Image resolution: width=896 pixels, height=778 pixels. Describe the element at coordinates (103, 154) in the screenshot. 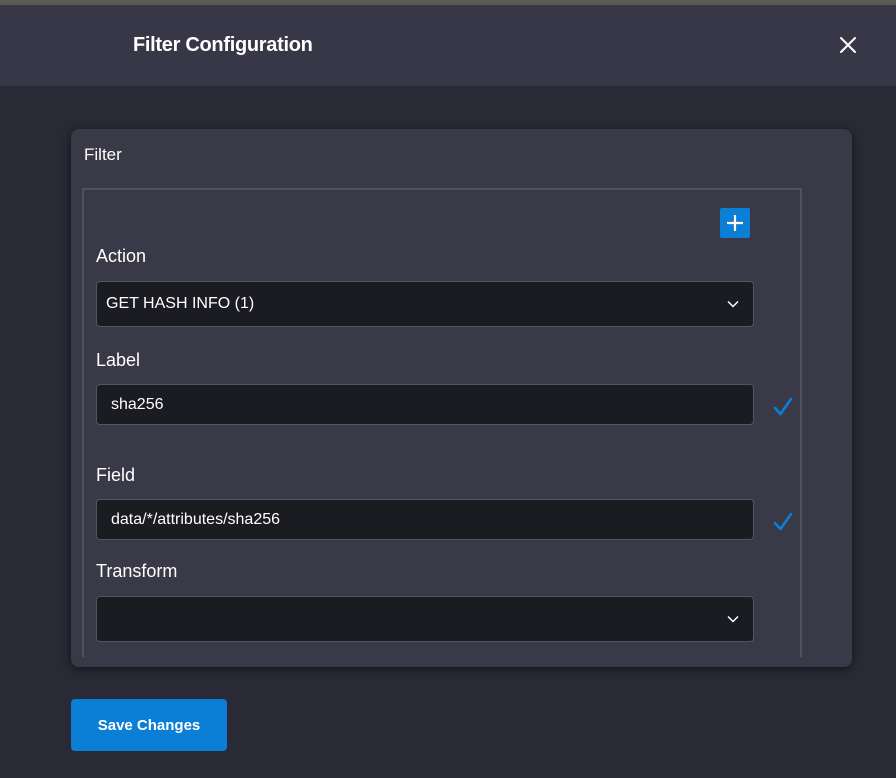

I see `filter-section-title: Filter` at that location.